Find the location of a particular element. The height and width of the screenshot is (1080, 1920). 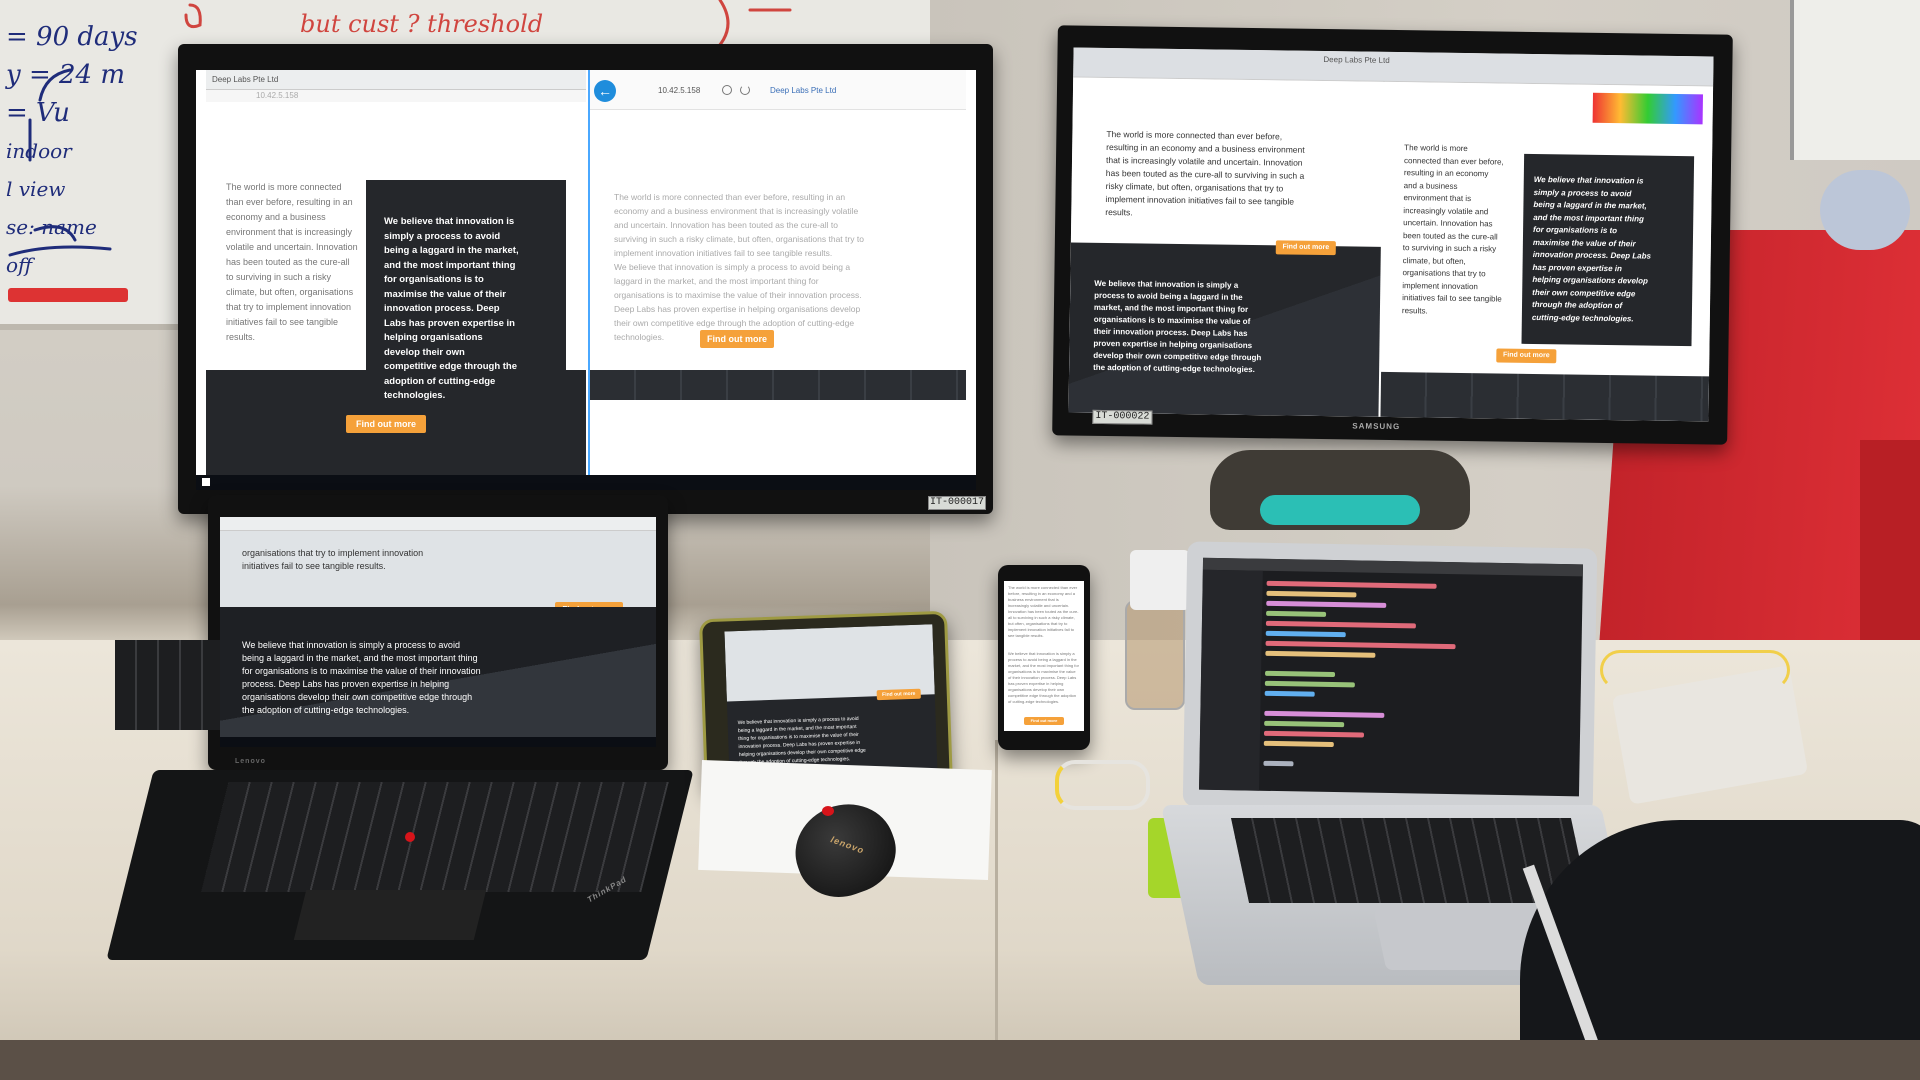

whiteboard-marker is located at coordinates (68, 295).